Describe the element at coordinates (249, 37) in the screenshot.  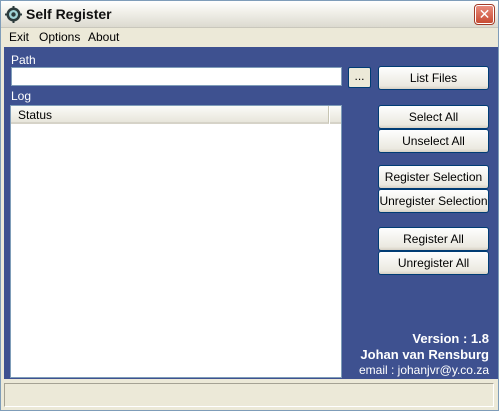
I see `menu-bar: Exit Options About` at that location.